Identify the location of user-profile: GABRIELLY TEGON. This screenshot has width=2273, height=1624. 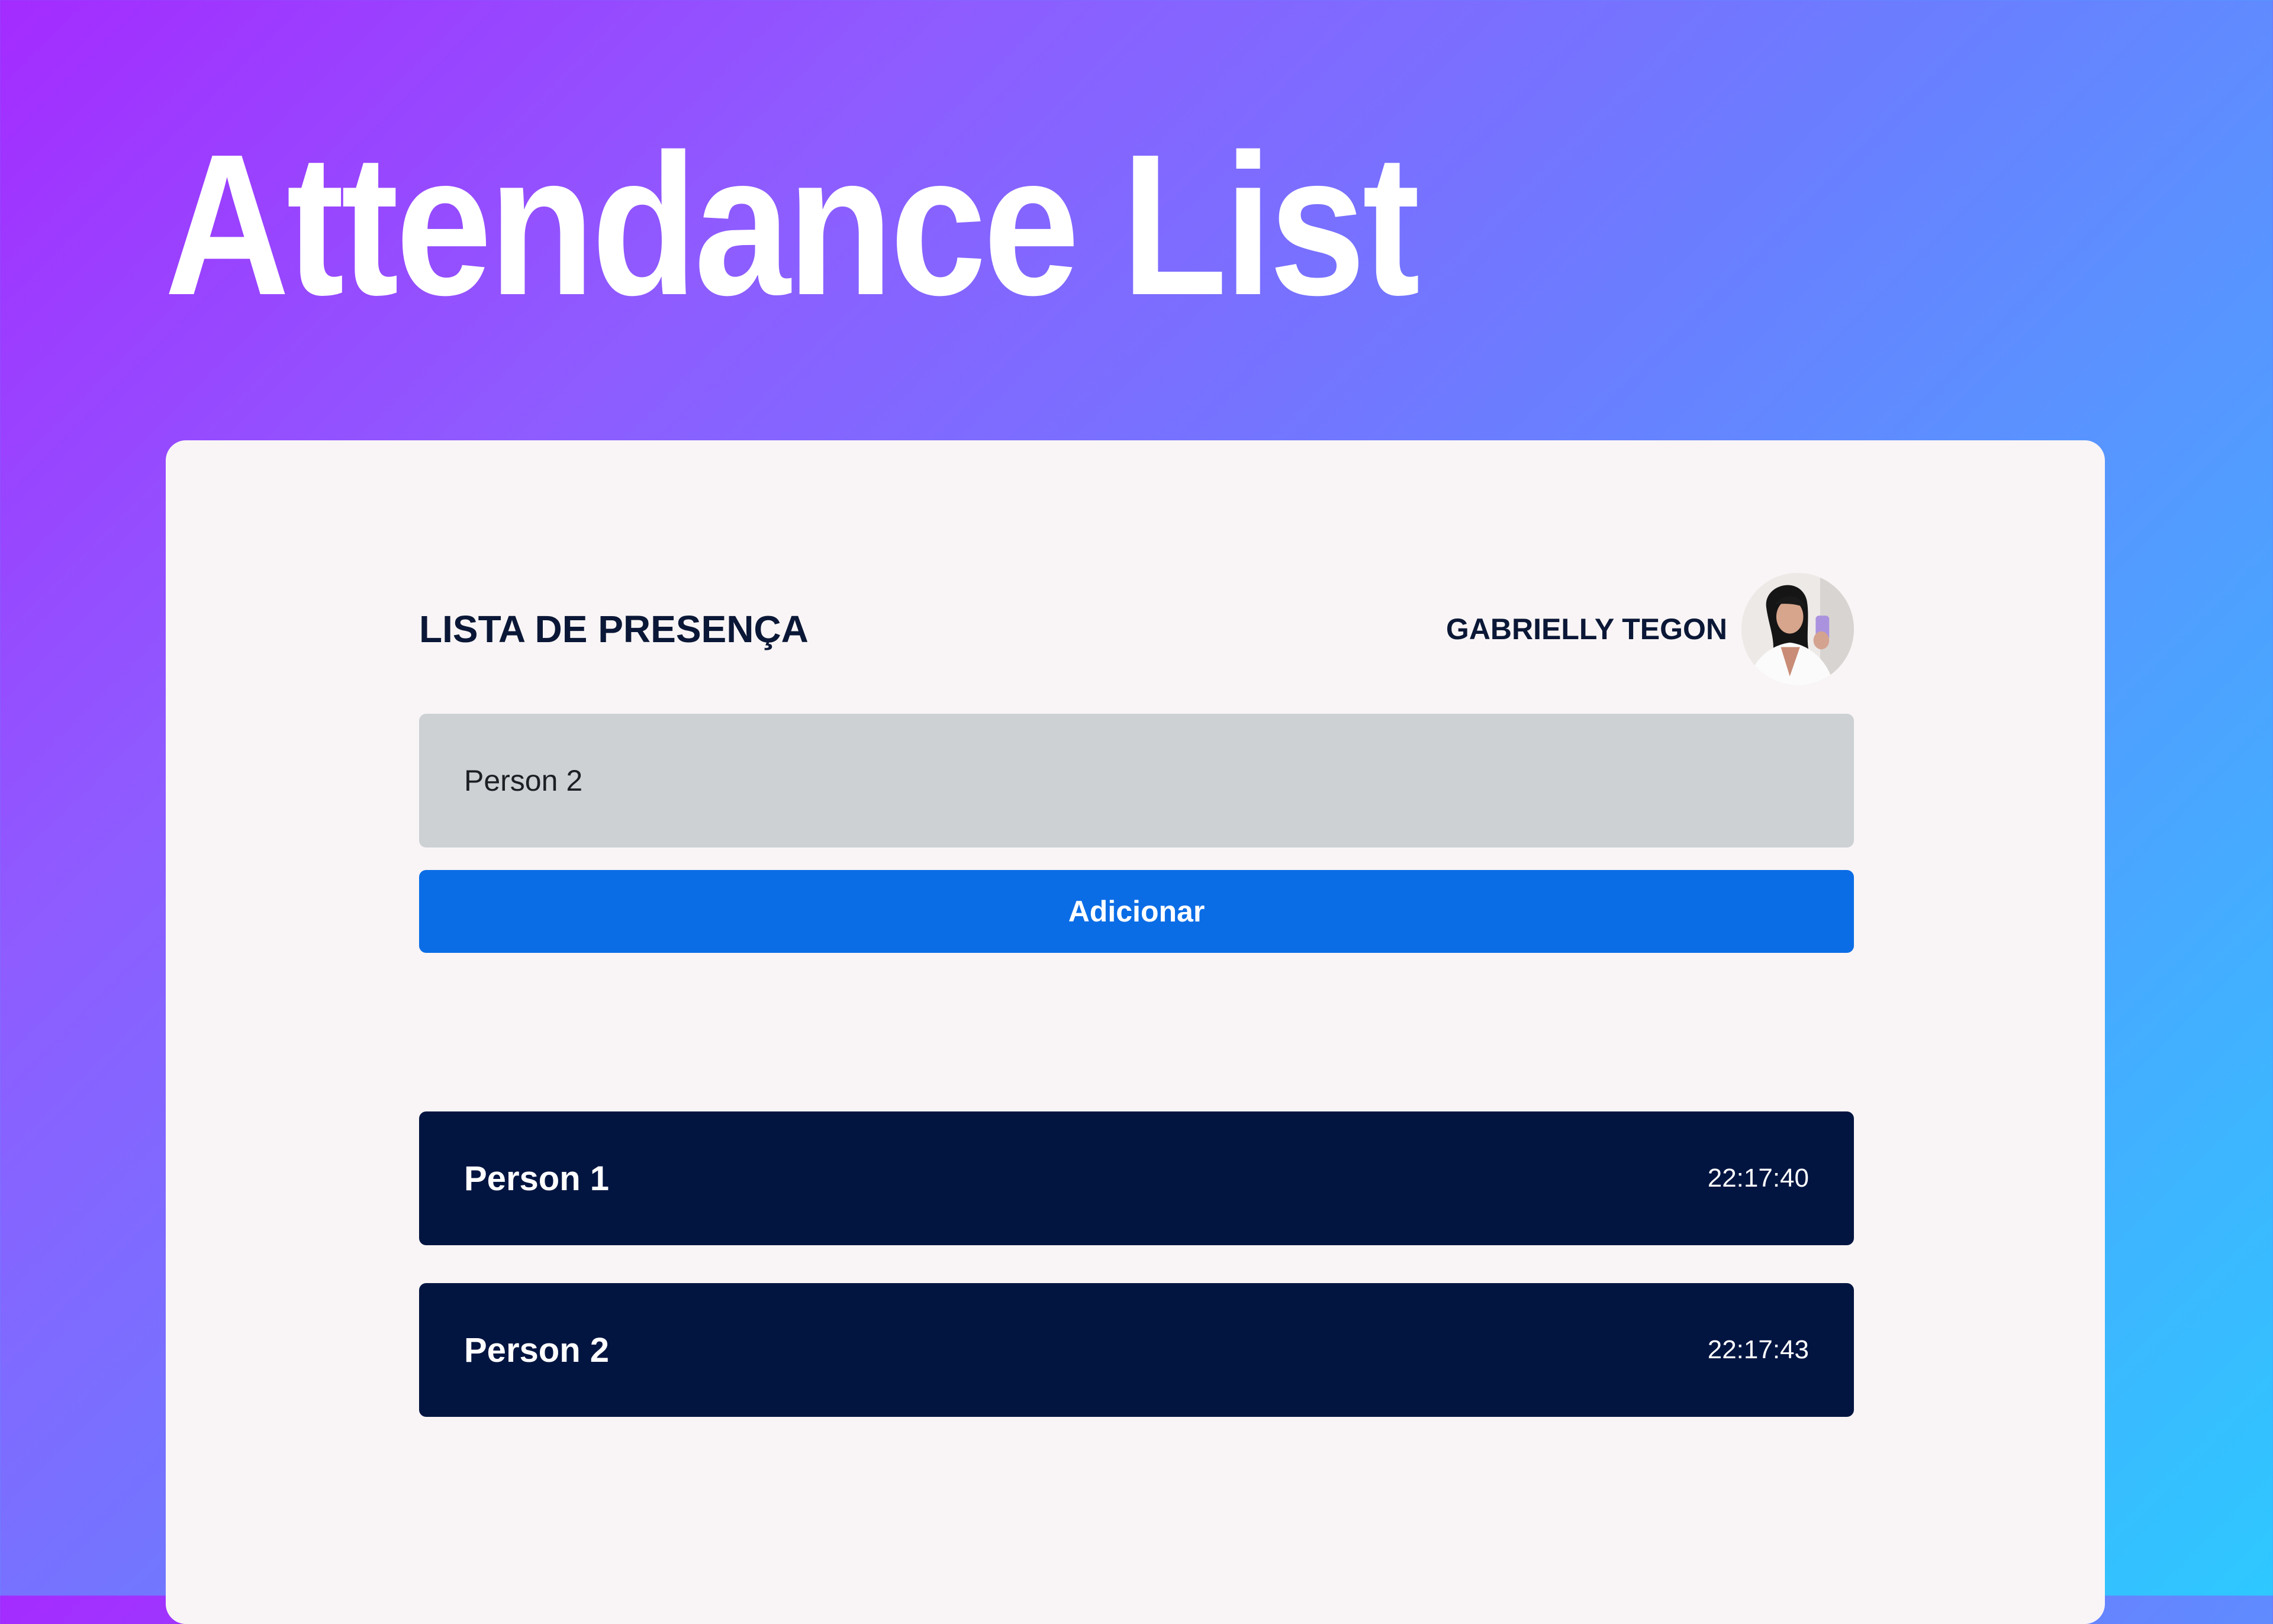
(1650, 629).